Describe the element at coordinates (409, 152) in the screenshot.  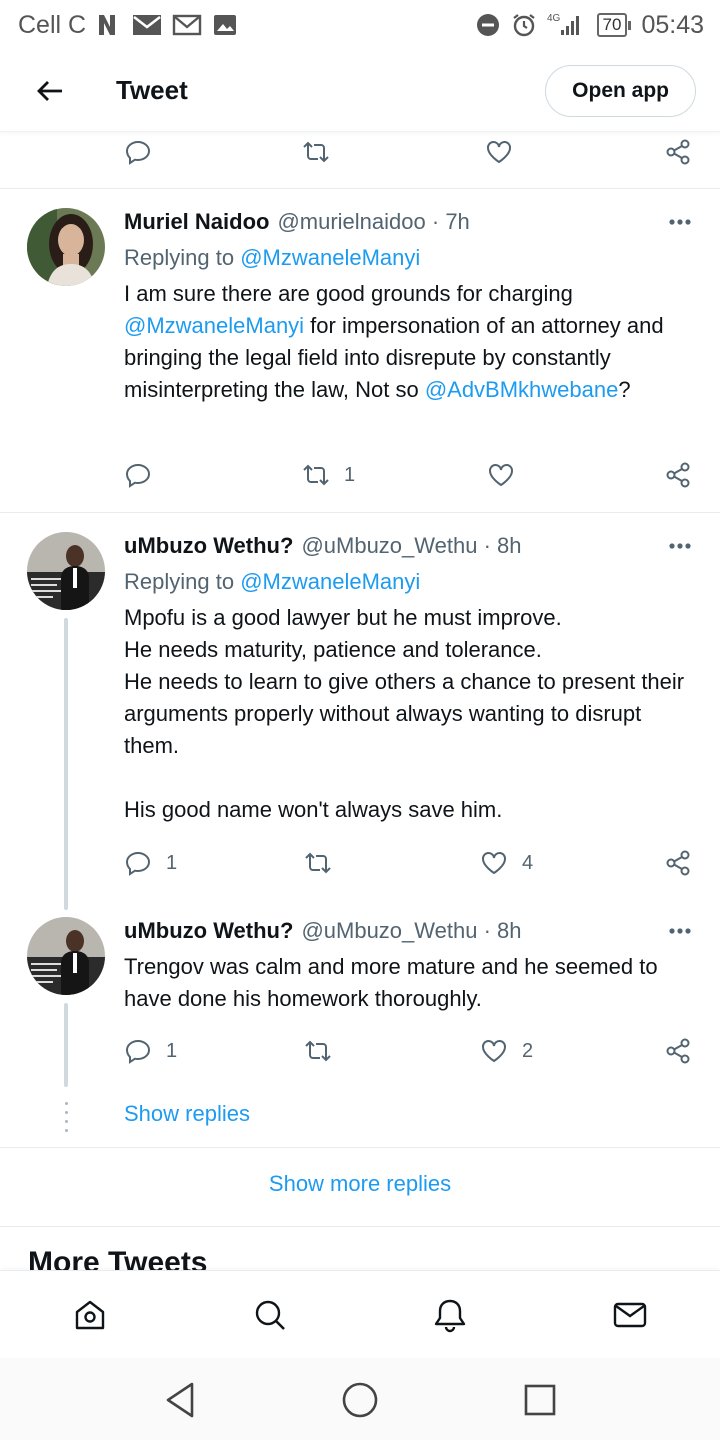
I see `tweet-actions-top` at that location.